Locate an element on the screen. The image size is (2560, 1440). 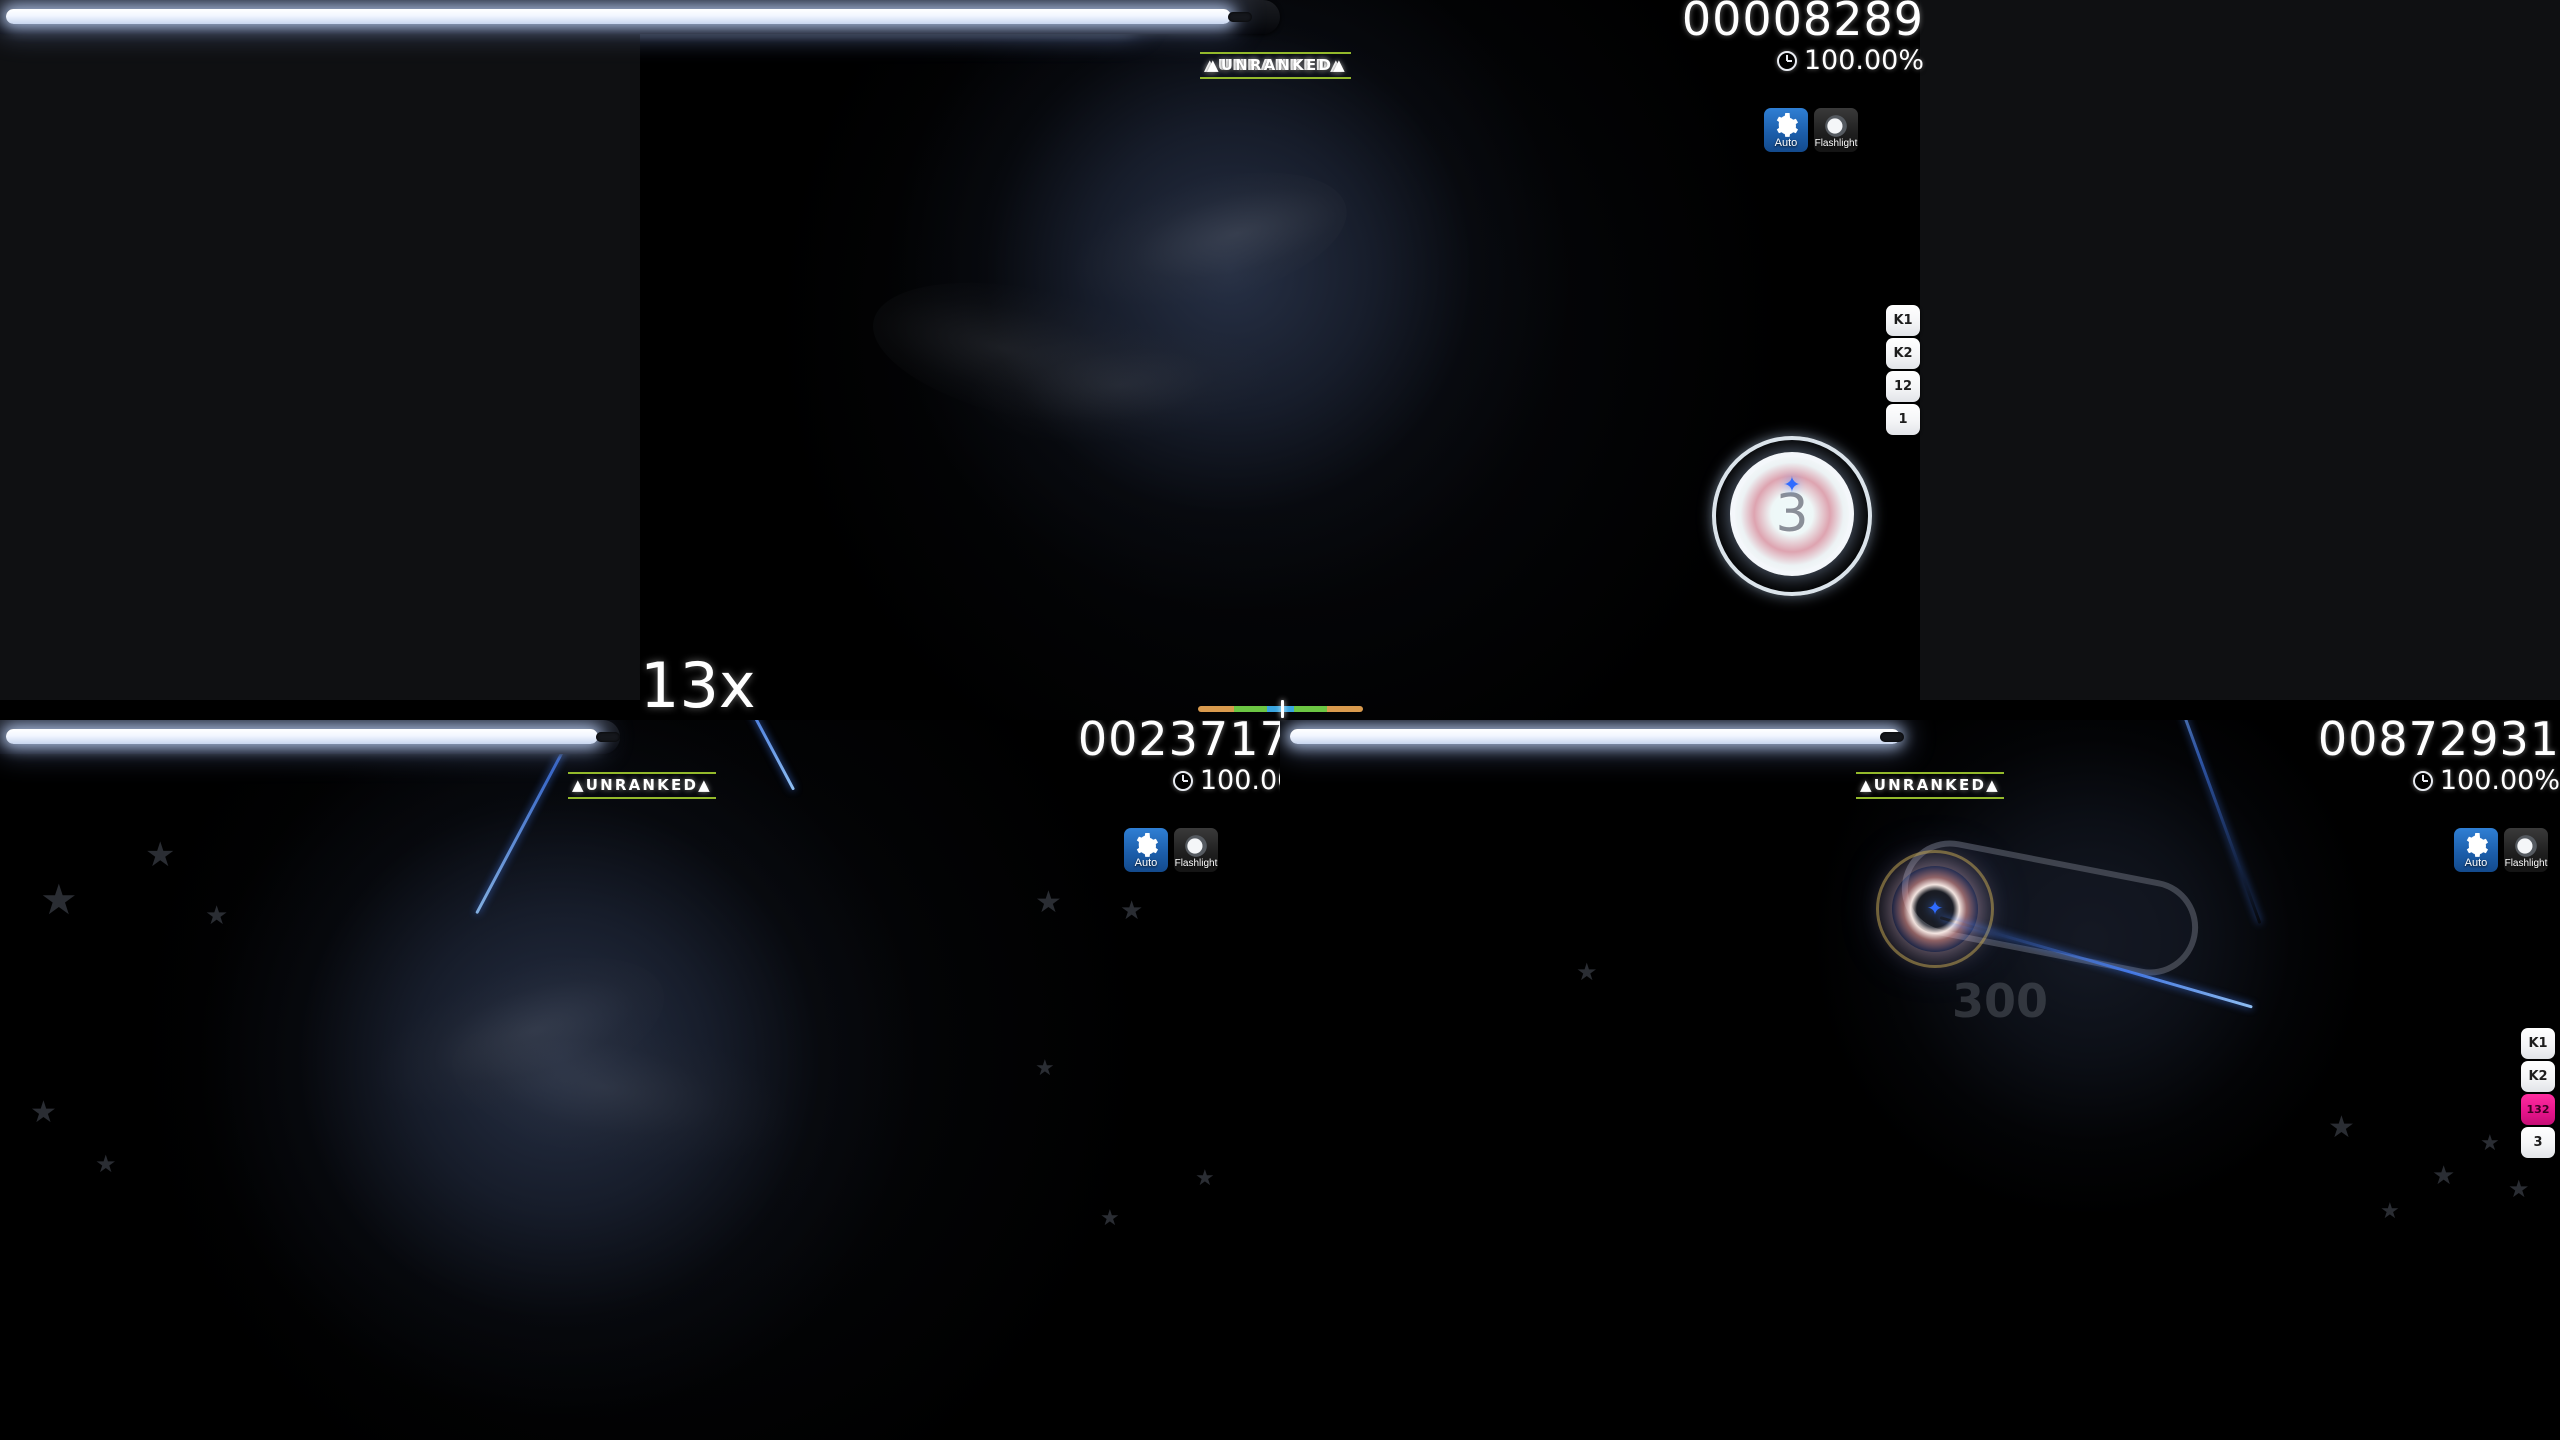
hit-circle: 3 is located at coordinates (1792, 514).